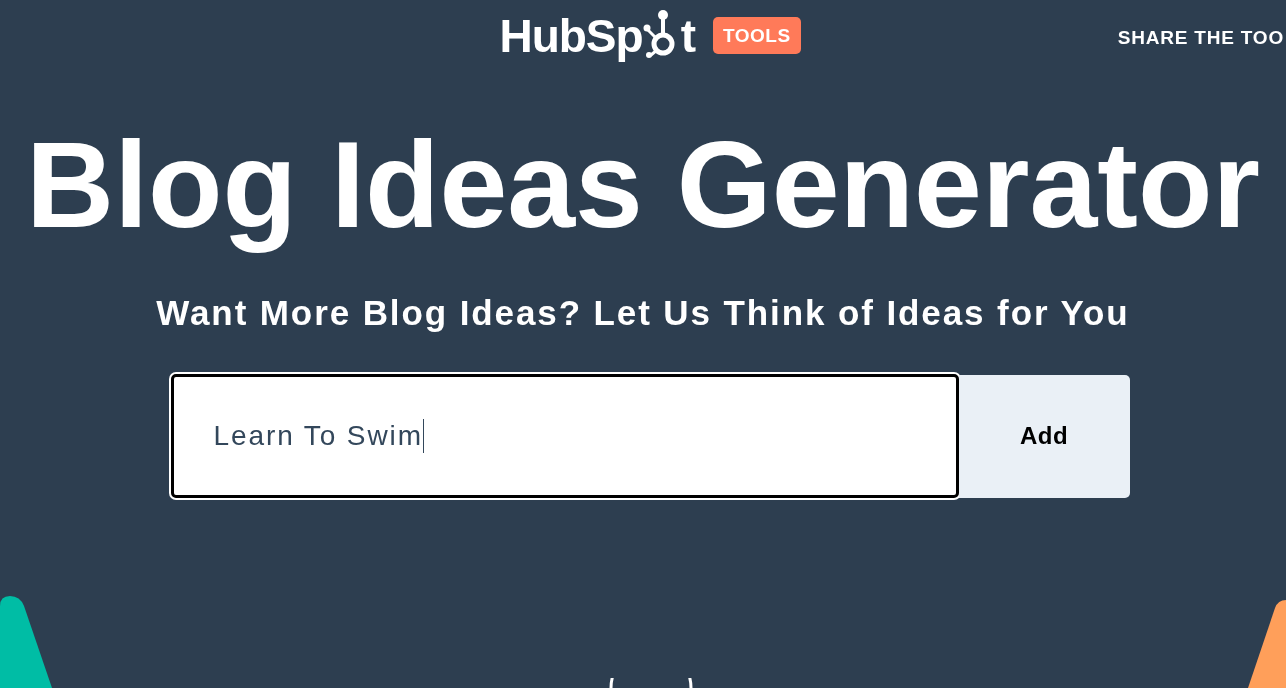 Image resolution: width=1286 pixels, height=688 pixels. What do you see at coordinates (564, 436) in the screenshot?
I see `topic-input-field: Learn To Swim` at bounding box center [564, 436].